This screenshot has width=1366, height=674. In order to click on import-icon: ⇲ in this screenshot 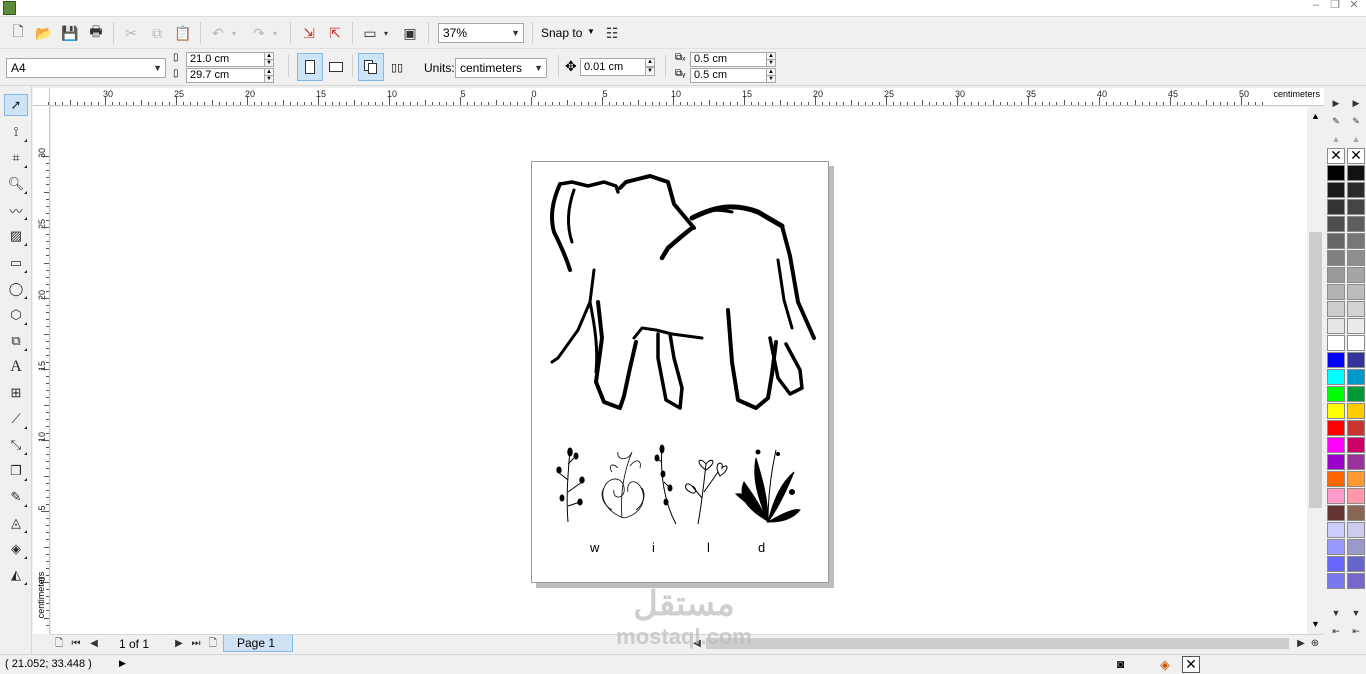, I will do `click(309, 33)`.